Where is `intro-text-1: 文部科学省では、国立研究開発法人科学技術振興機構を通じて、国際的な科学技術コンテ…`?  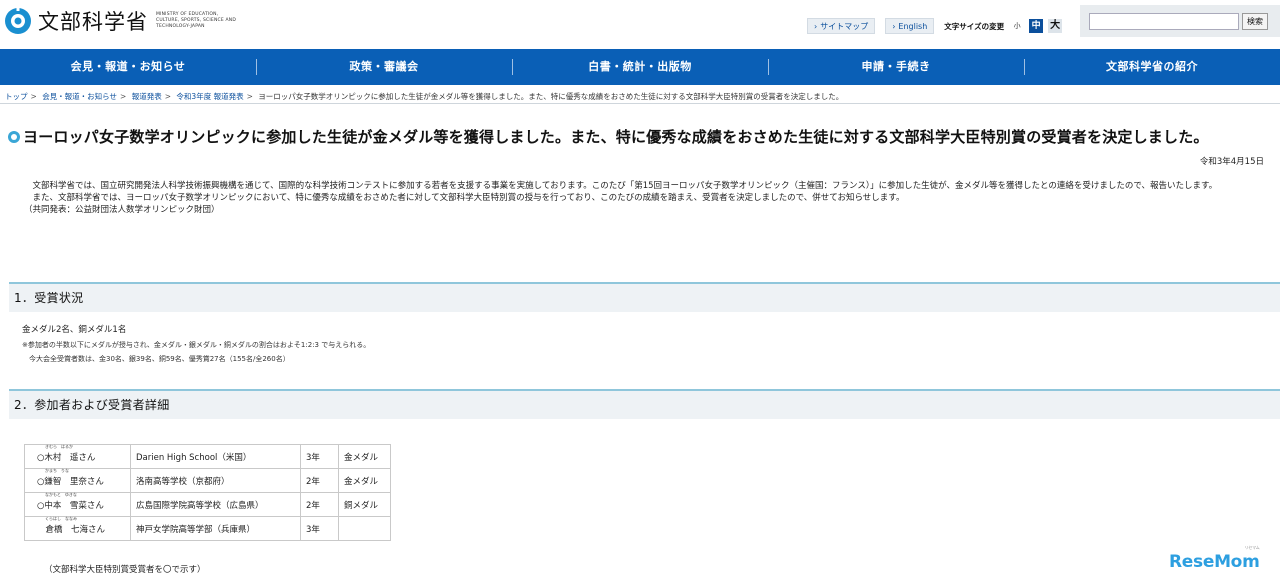 intro-text-1: 文部科学省では、国立研究開発法人科学技術振興機構を通じて、国際的な科学技術コンテ… is located at coordinates (625, 186).